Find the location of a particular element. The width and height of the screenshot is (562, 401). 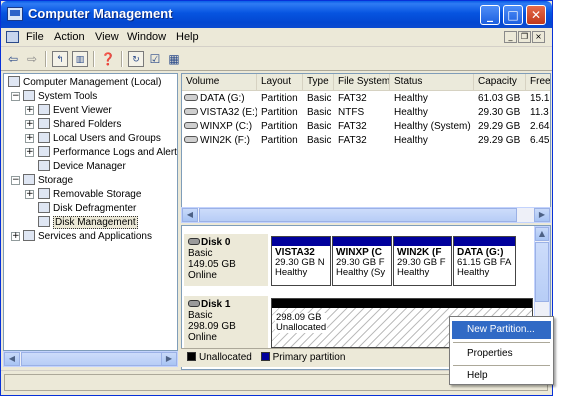

column-type: Type is located at coordinates (318, 82).